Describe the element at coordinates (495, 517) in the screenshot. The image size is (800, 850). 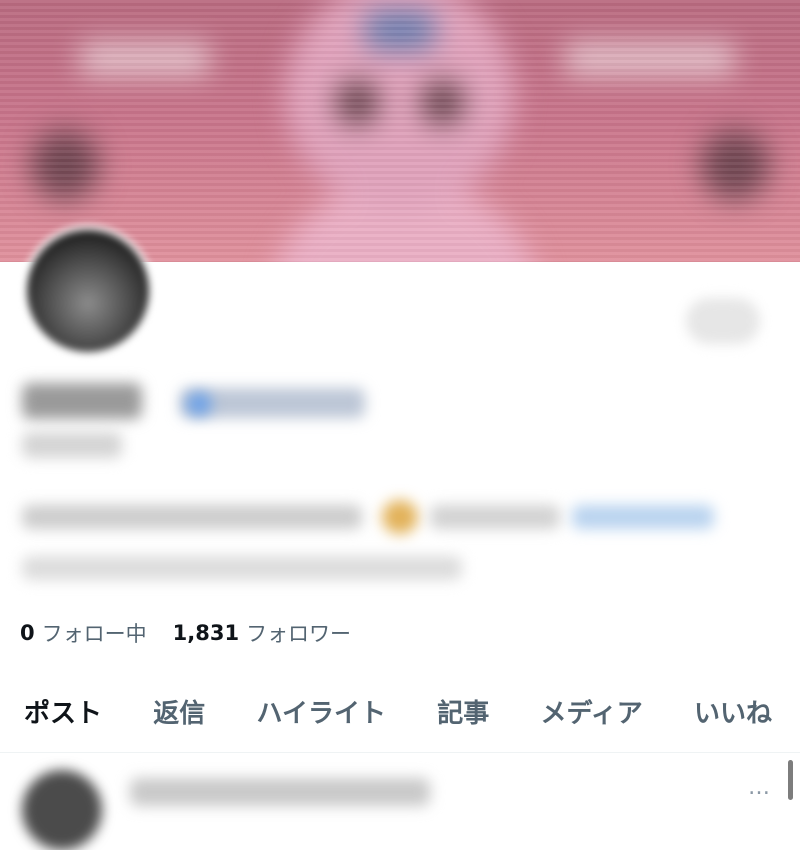
I see `bio-text-continued` at that location.